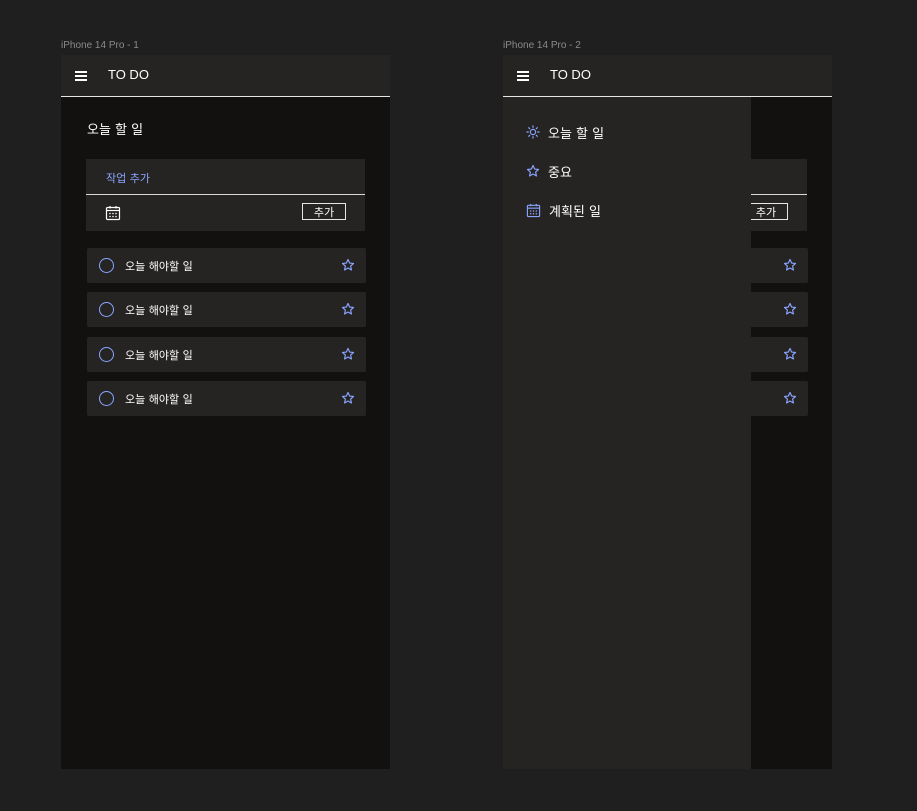  I want to click on sun-icon, so click(533, 132).